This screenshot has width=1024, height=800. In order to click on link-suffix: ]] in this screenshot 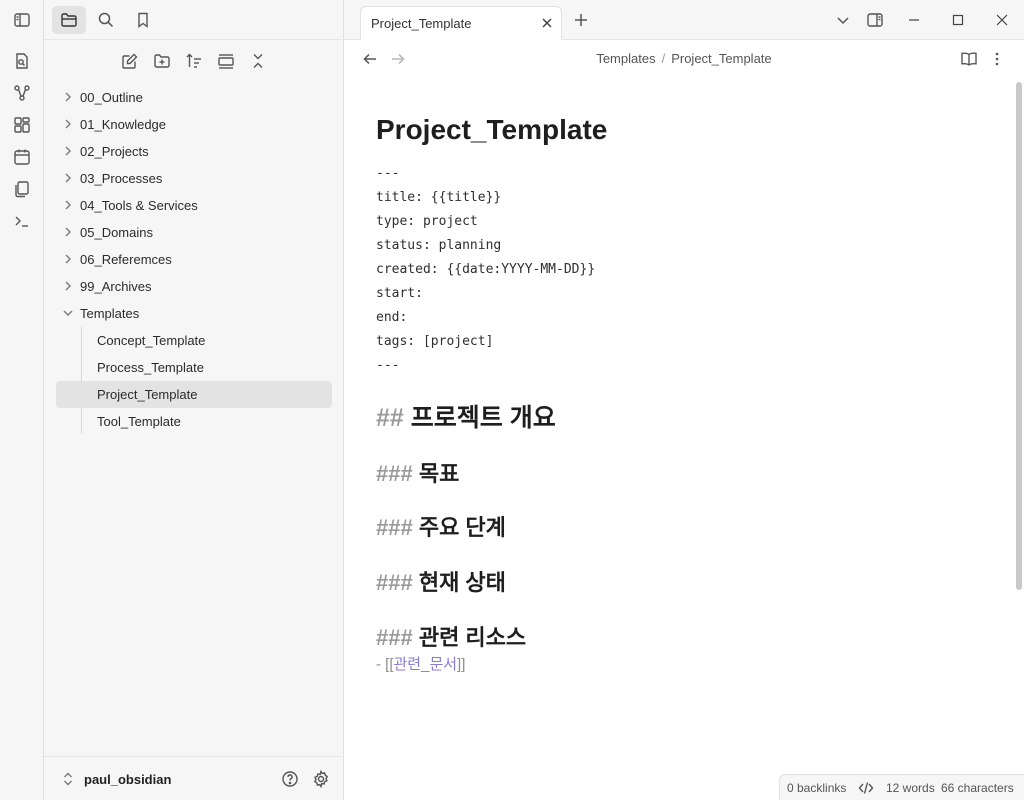, I will do `click(461, 664)`.